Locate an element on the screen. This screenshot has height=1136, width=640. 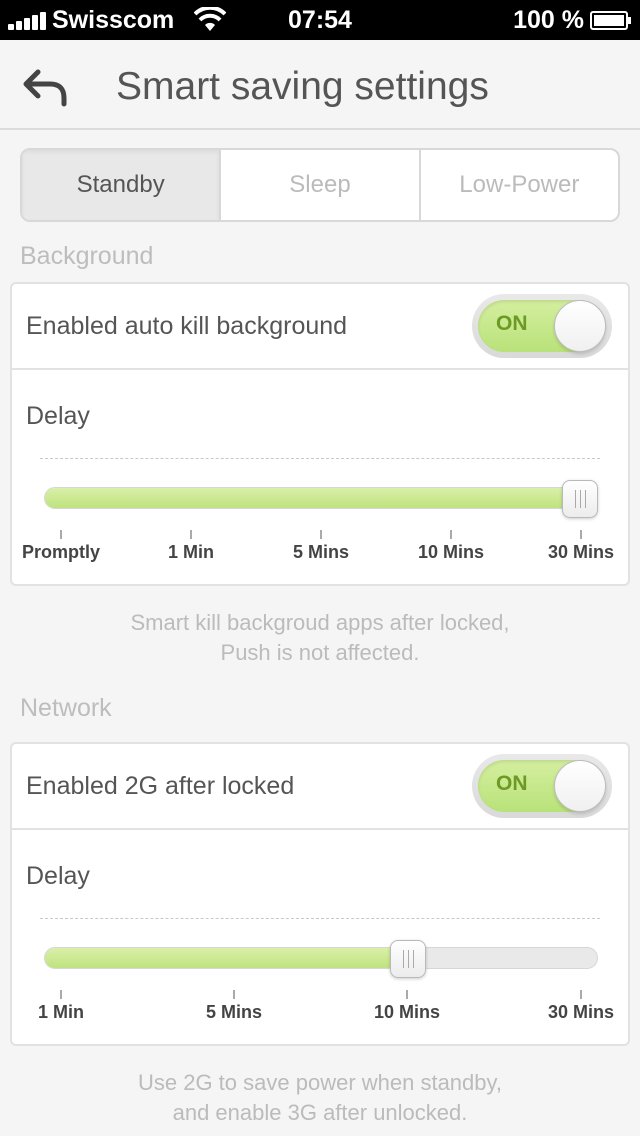
mode-tabs: Standby Sleep Low-Power is located at coordinates (320, 185).